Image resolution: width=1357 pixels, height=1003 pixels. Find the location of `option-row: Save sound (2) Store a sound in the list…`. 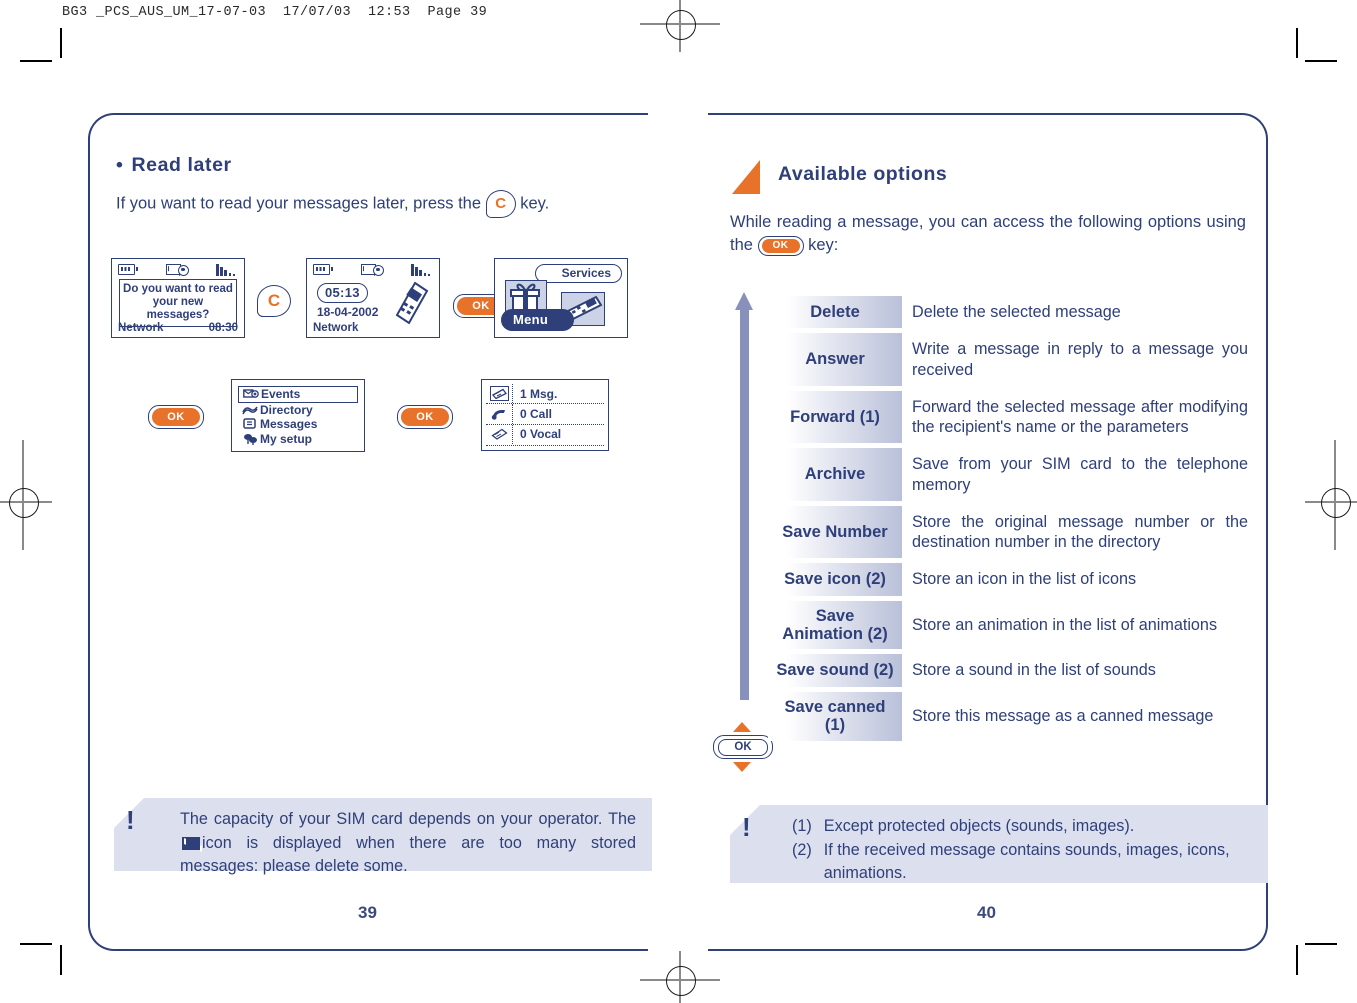

option-row: Save sound (2) Store a sound in the list… is located at coordinates (1008, 670).